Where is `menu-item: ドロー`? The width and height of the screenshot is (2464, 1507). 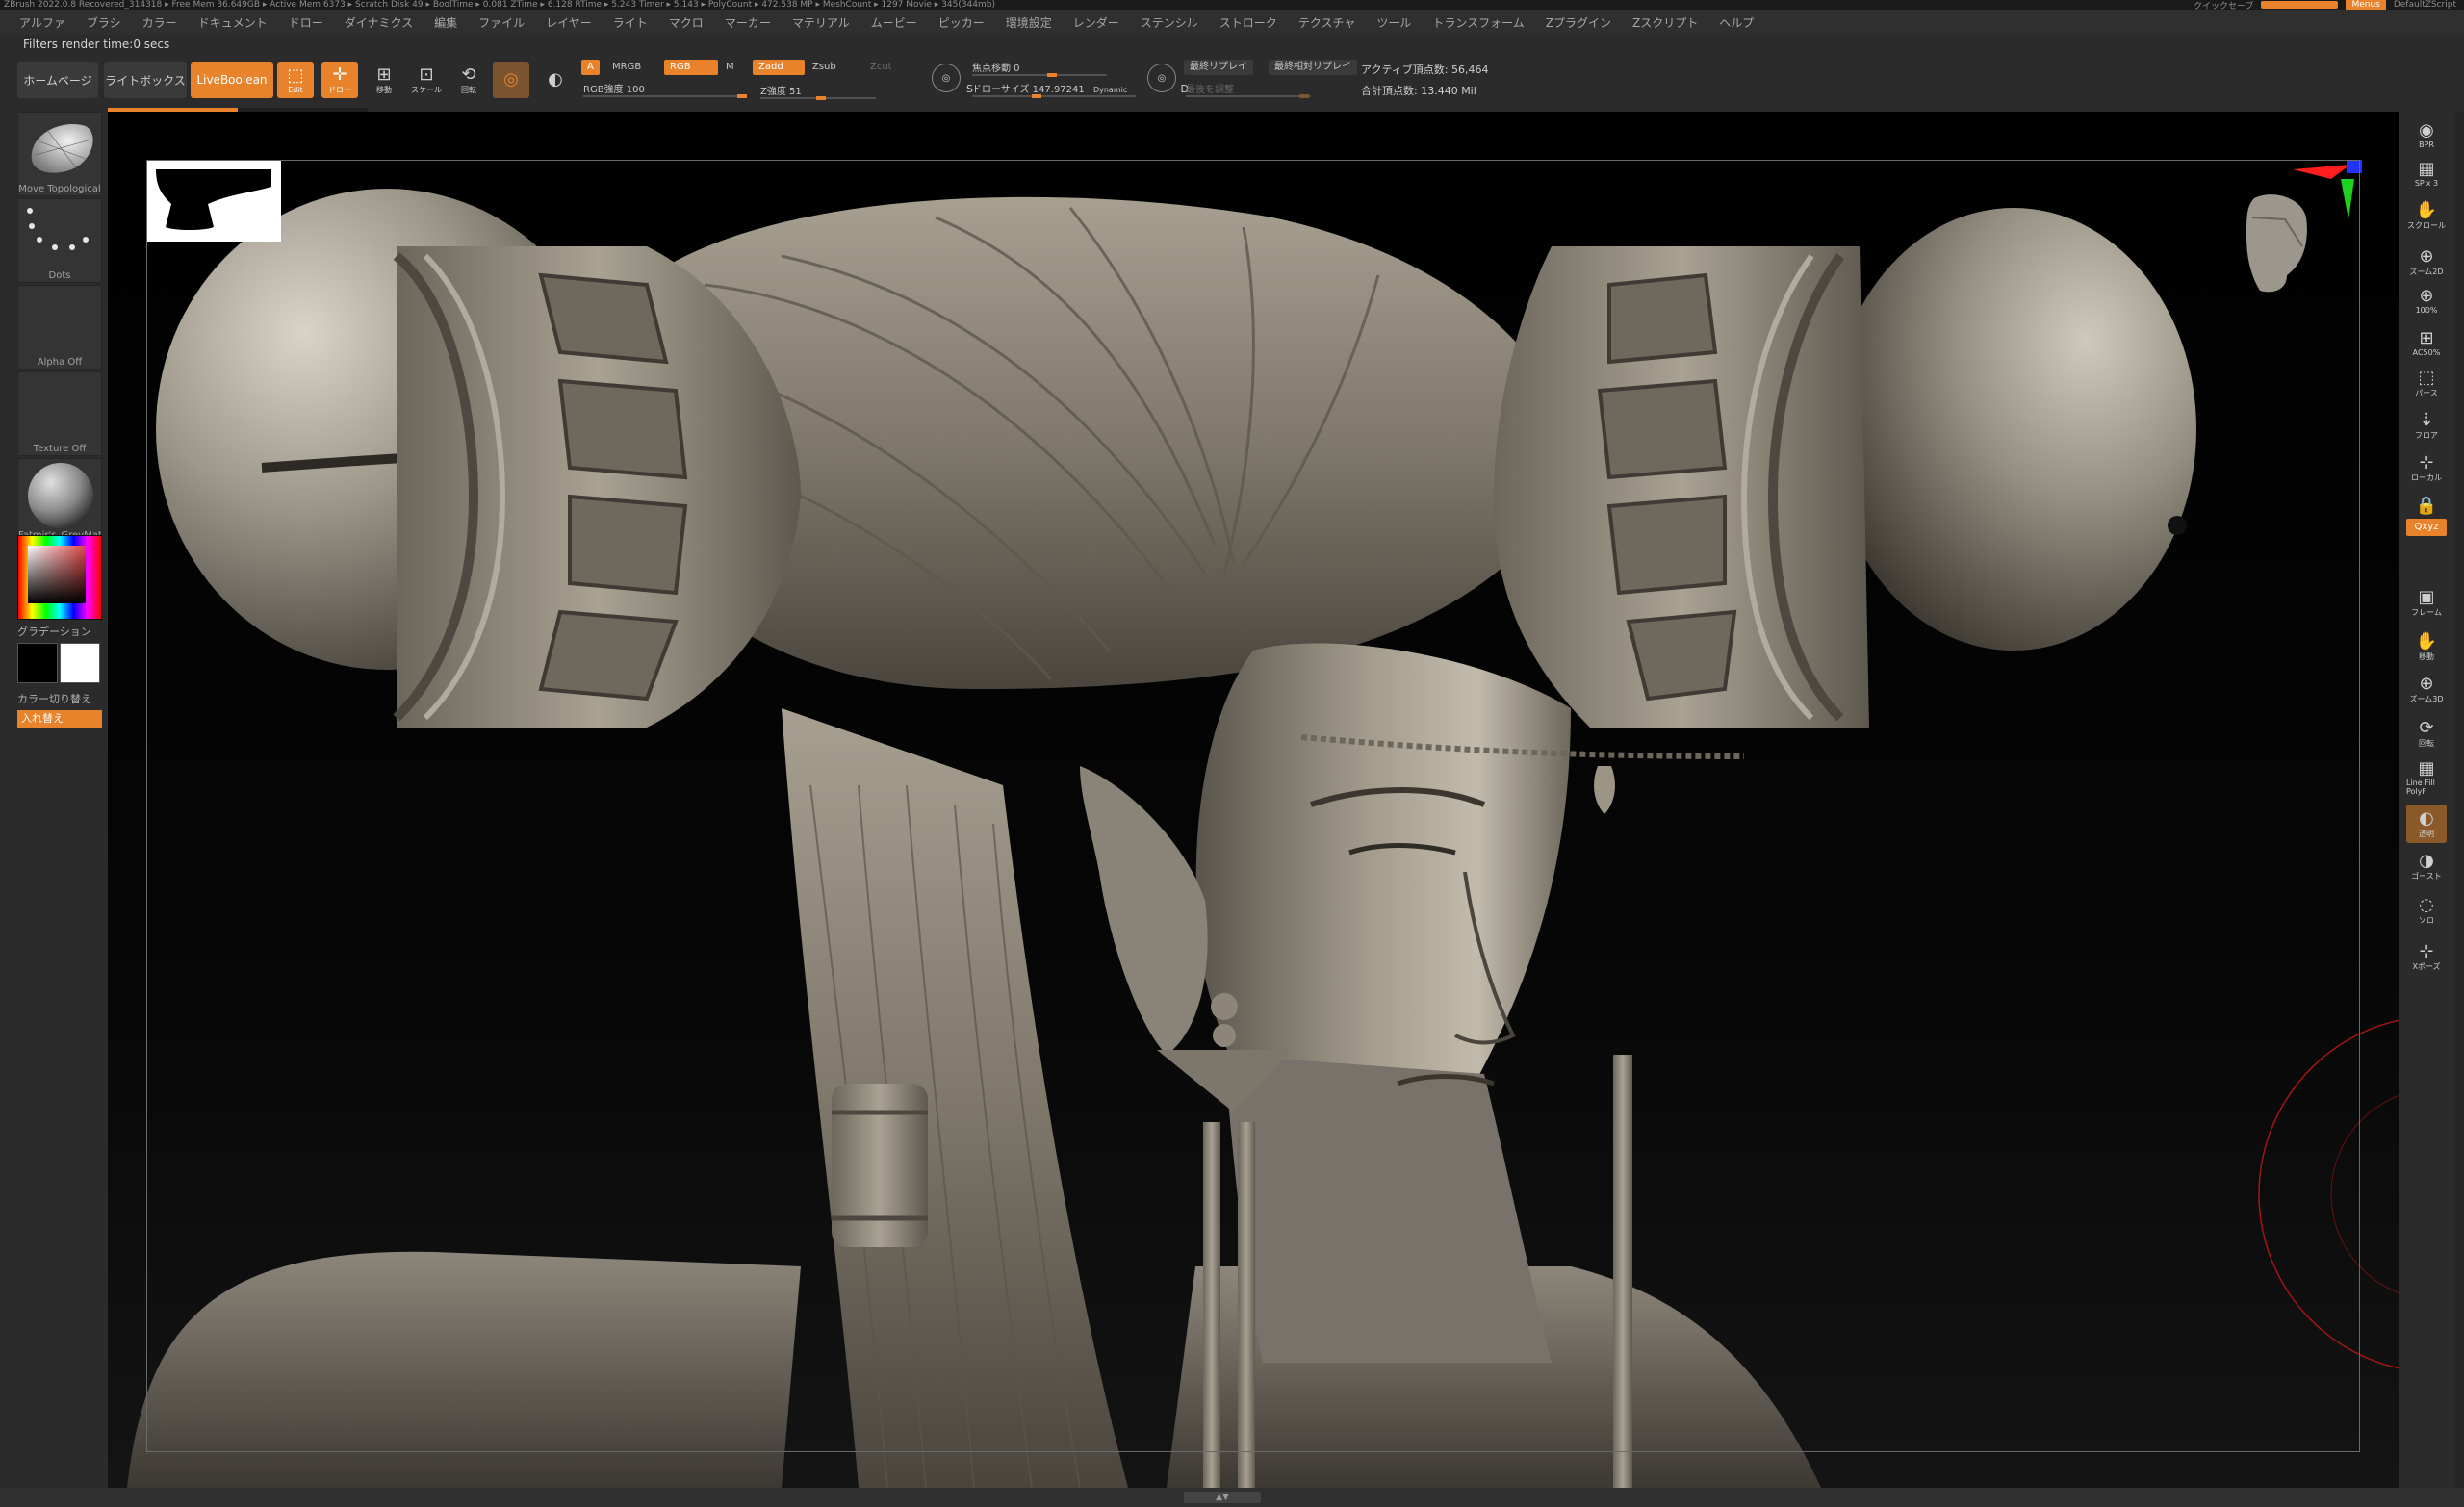 menu-item: ドロー is located at coordinates (306, 22).